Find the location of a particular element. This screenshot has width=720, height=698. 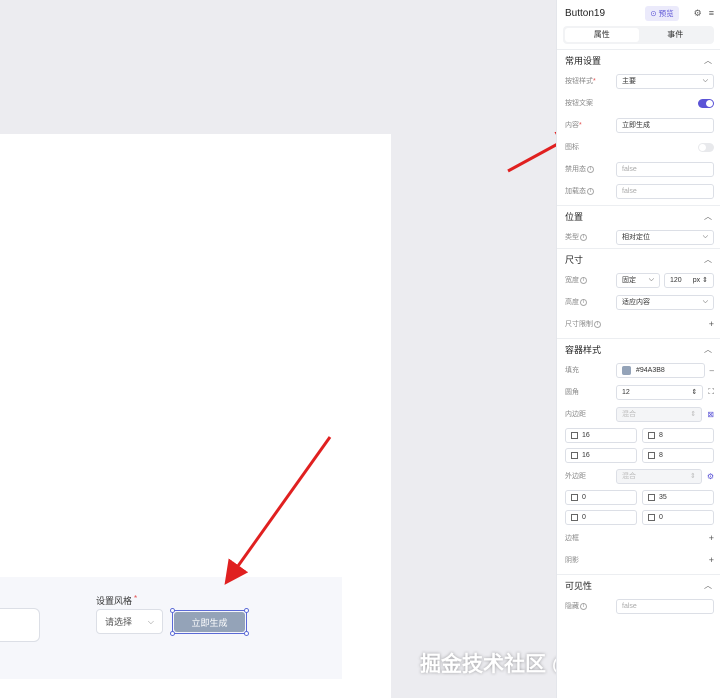

margin-right-input: 0 is located at coordinates (601, 517).